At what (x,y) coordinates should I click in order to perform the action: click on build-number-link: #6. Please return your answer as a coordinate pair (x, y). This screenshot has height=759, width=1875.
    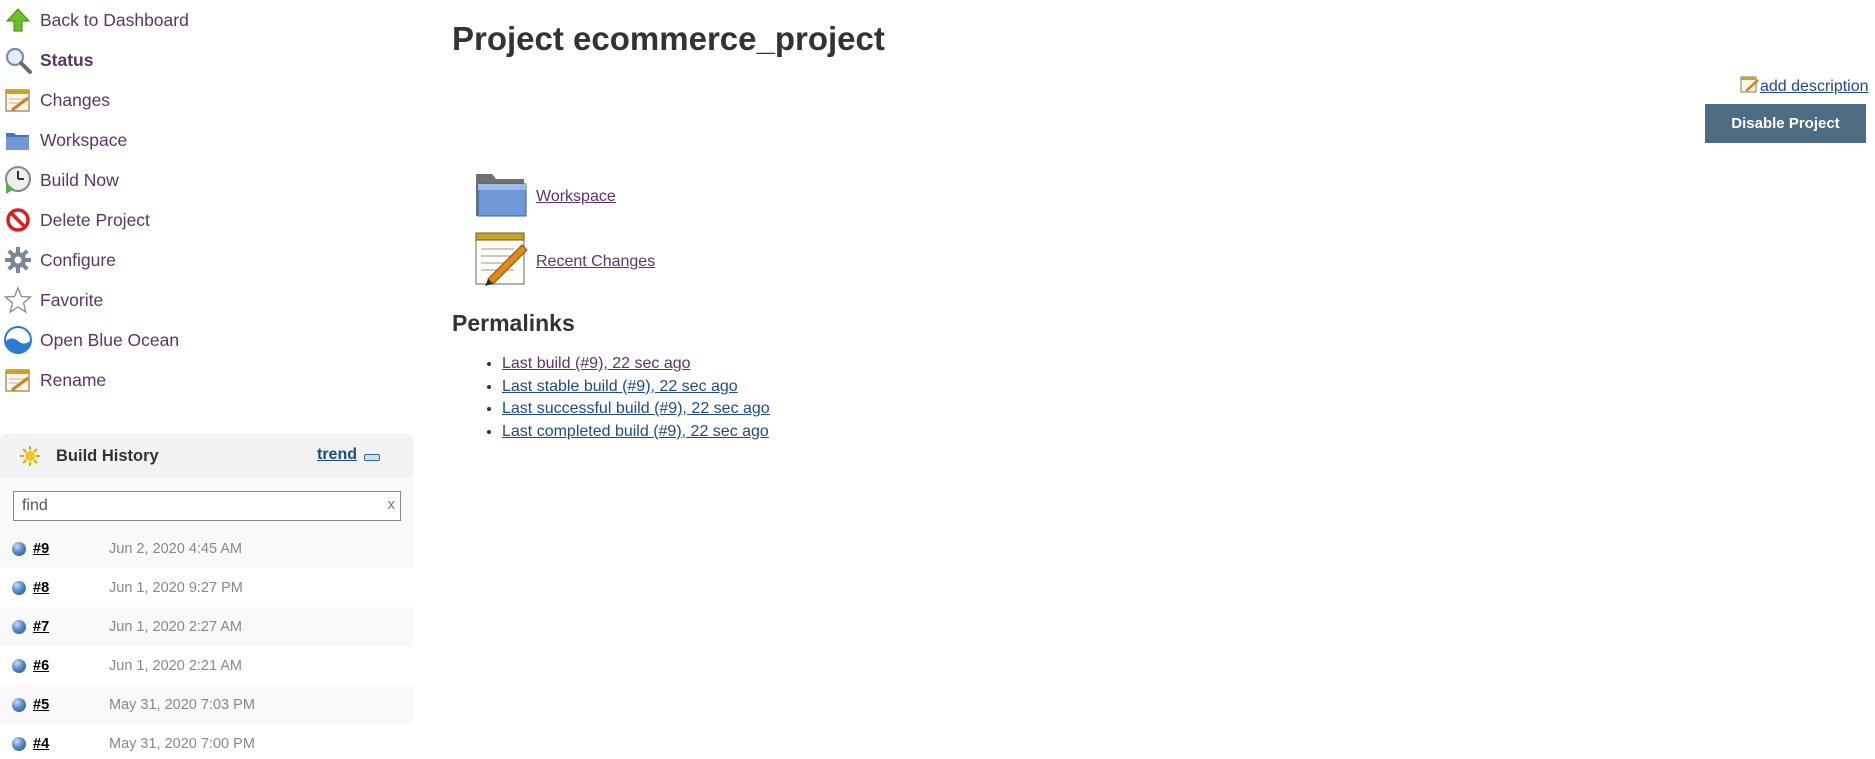
    Looking at the image, I should click on (41, 666).